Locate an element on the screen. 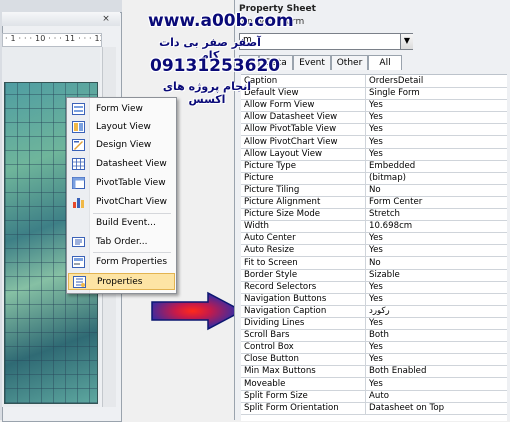 Image resolution: width=510 pixels, height=422 pixels. property-name: Scroll Bars is located at coordinates (267, 335).